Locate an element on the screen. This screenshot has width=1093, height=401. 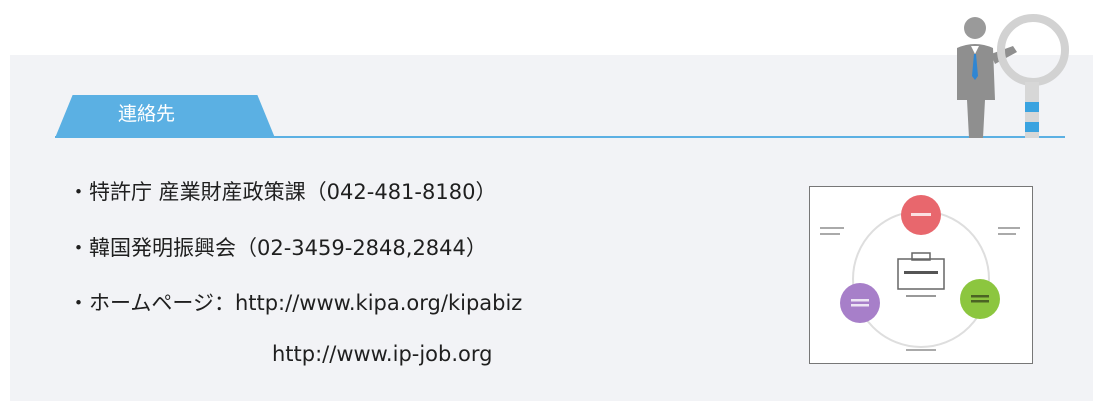
section-divider is located at coordinates (560, 137).